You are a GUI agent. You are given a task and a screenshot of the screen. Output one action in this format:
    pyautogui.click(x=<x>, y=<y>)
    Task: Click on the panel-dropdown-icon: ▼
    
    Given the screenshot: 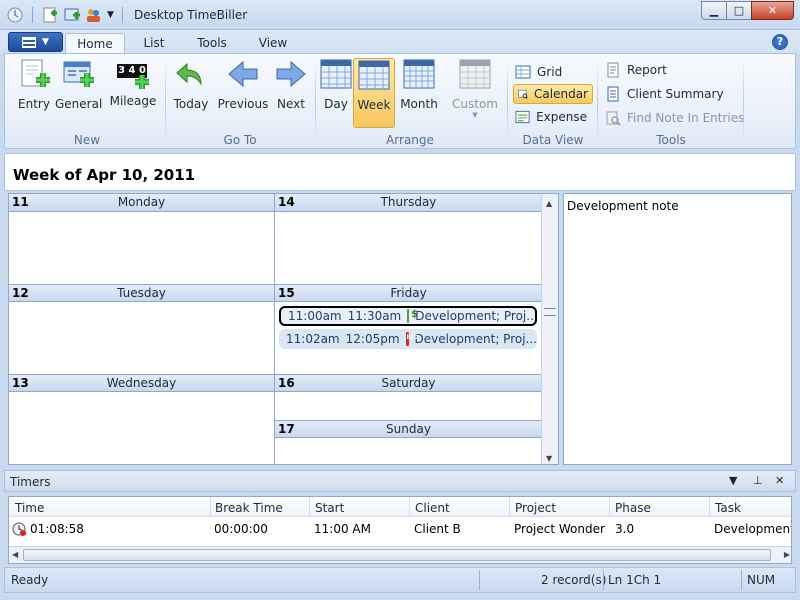 What is the action you would take?
    pyautogui.click(x=733, y=480)
    